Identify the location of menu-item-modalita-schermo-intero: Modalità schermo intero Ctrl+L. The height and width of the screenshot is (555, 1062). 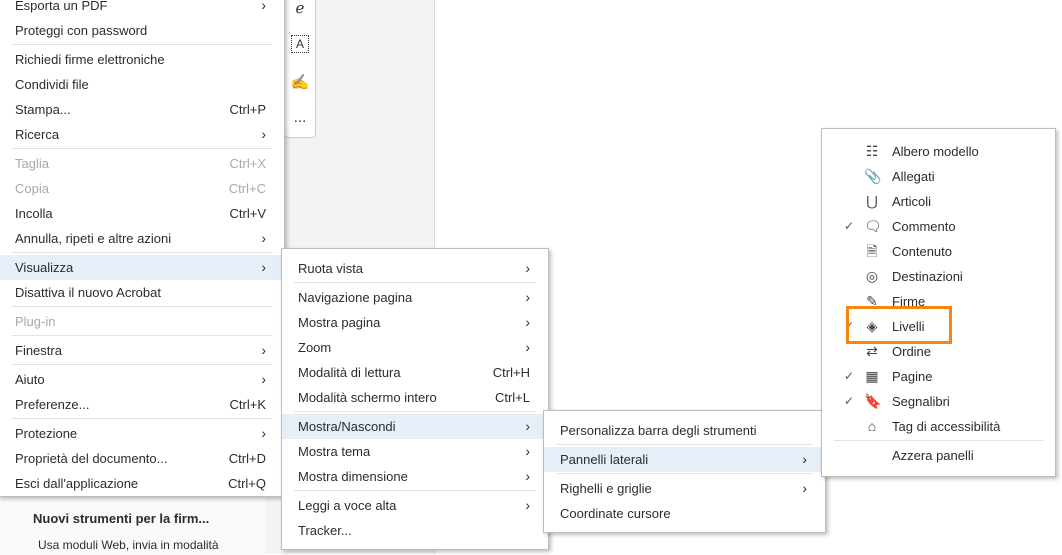
(415, 397).